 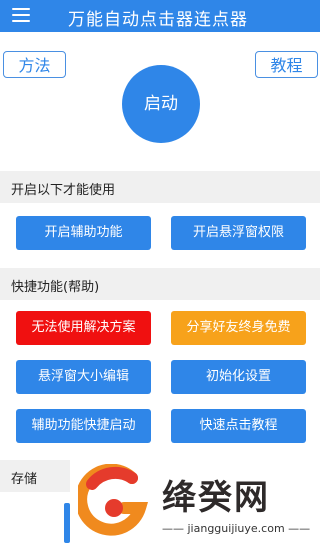 What do you see at coordinates (216, 498) in the screenshot?
I see `watermark-name: 绛癸网` at bounding box center [216, 498].